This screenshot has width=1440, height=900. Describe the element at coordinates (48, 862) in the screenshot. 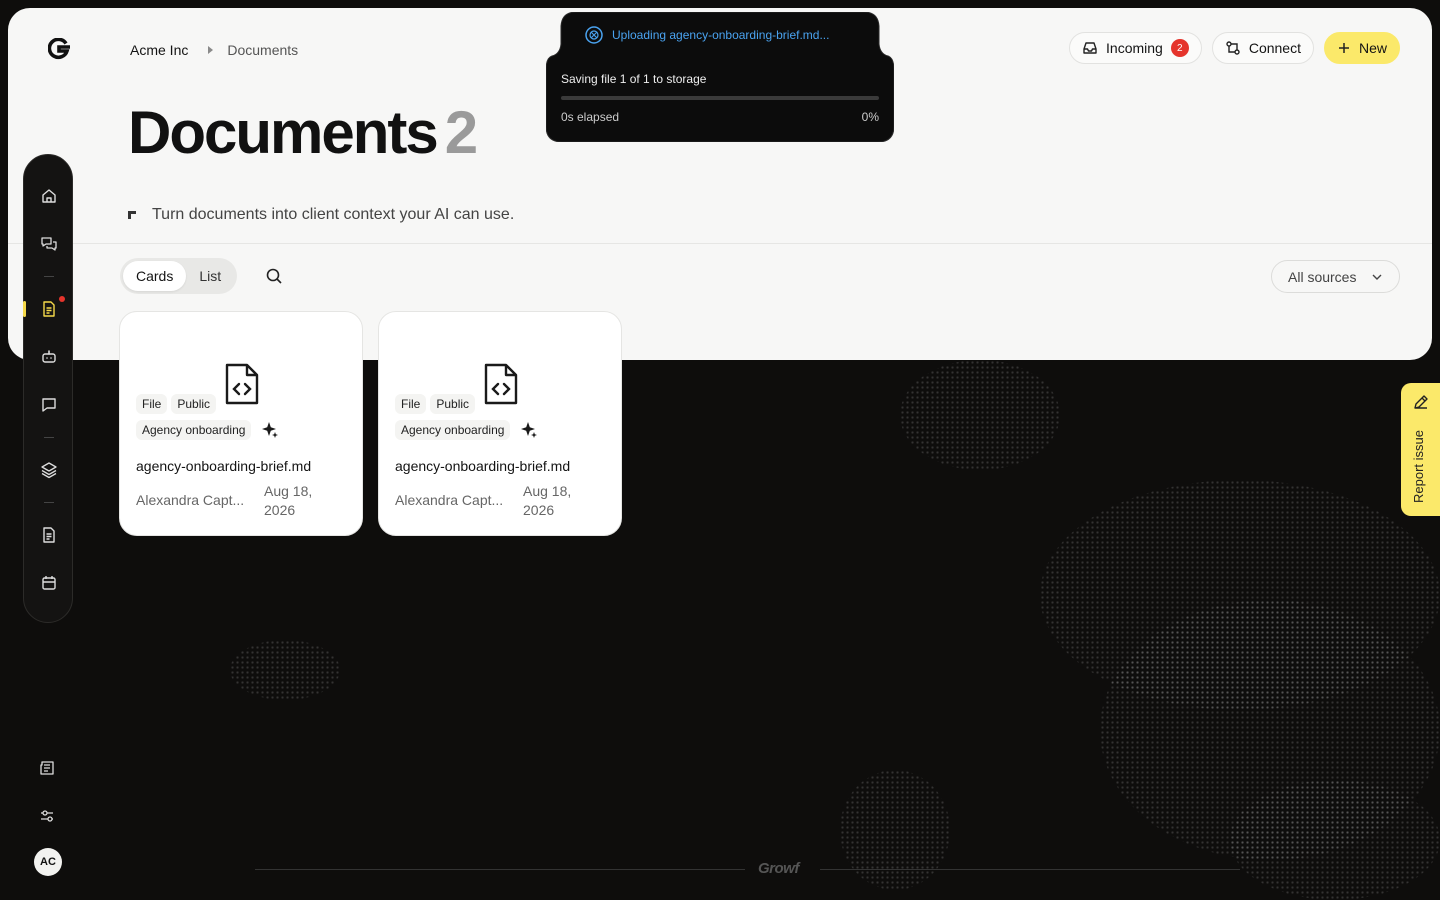

I see `user-avatar: AC` at that location.